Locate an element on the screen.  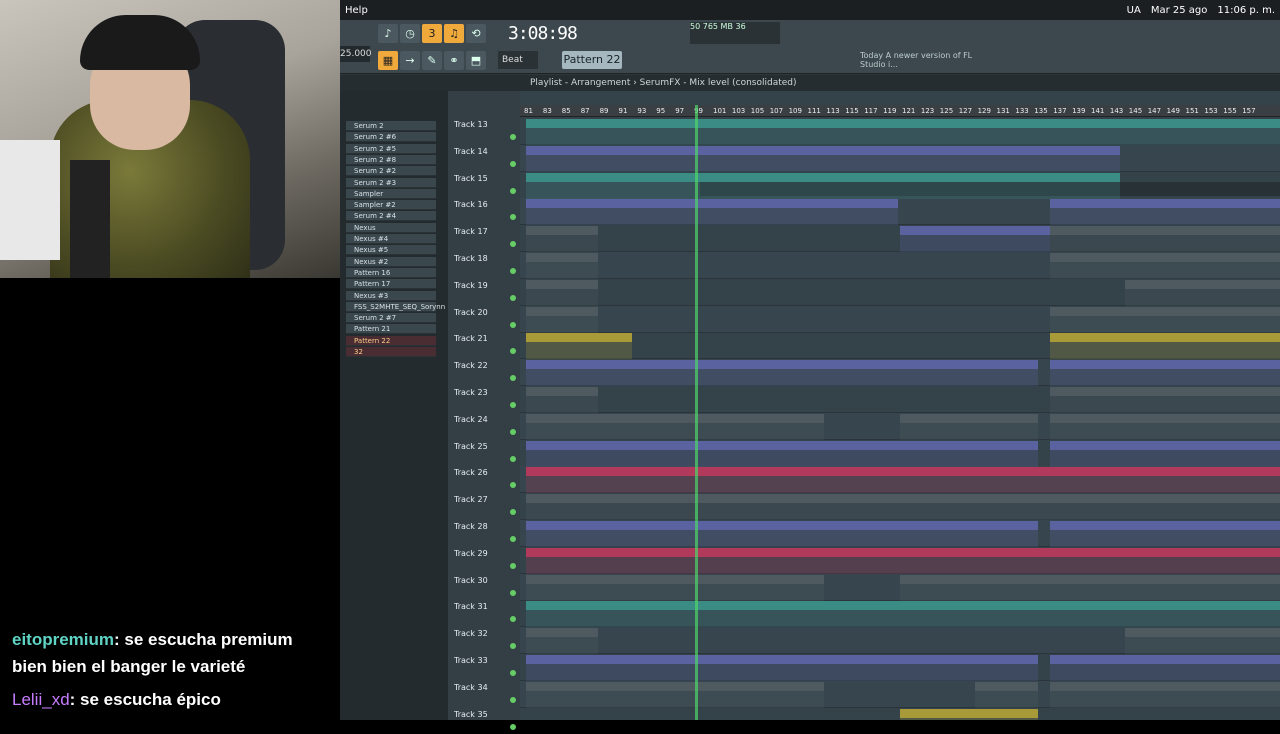
track-header: Track 28 is located at coordinates (485, 533).